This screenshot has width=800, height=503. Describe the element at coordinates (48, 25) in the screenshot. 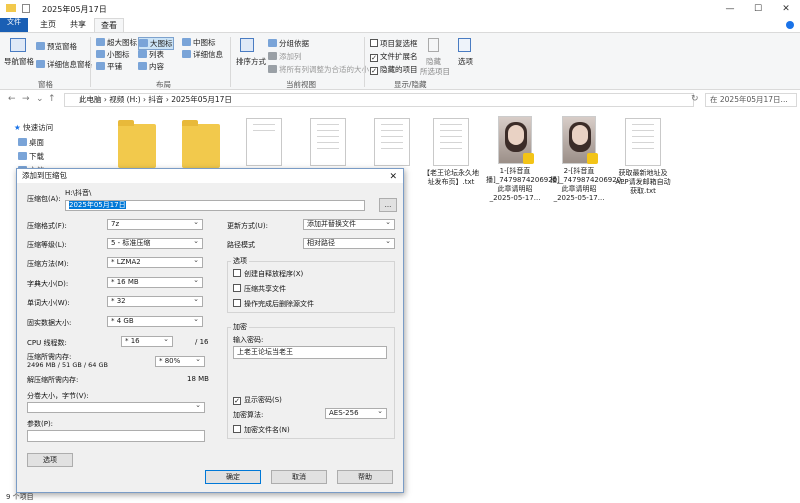

I see `tab-home: 主页` at that location.